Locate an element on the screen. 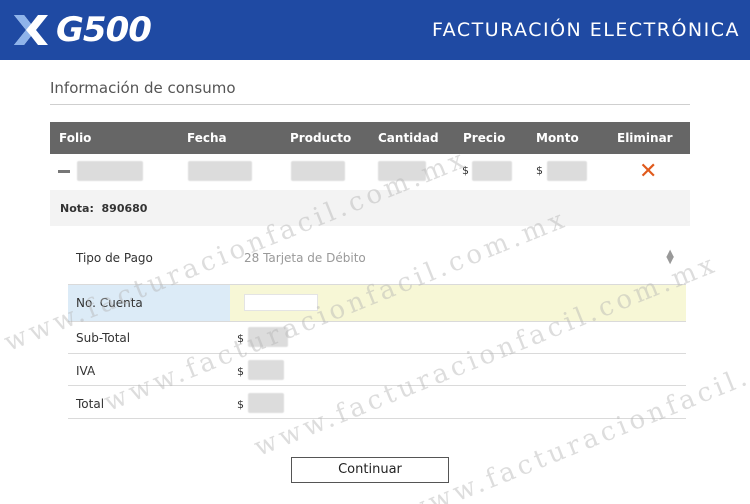 The width and height of the screenshot is (750, 504). subtotal-value-redacted is located at coordinates (268, 337).